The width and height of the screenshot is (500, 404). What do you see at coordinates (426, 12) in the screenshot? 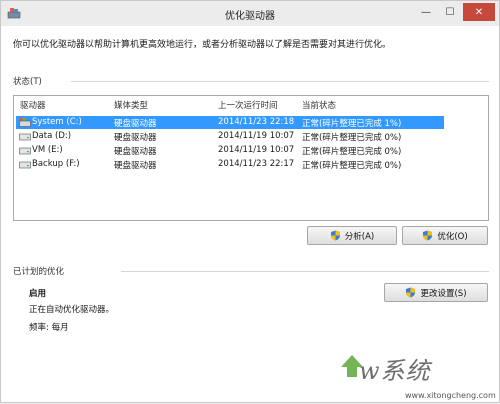
I see `minimize-button: —` at bounding box center [426, 12].